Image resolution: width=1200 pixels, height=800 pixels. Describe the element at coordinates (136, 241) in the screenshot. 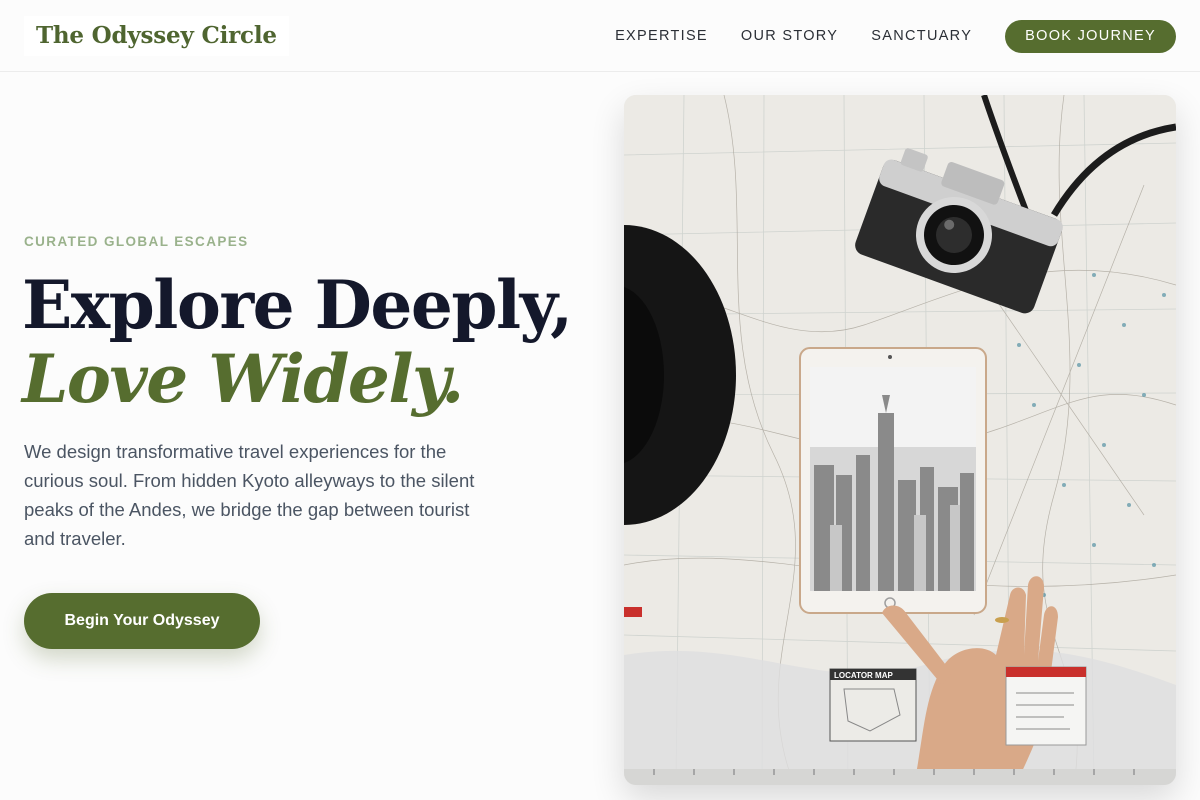

I see `hero-eyebrow: CURATED GLOBAL ESCAPES` at that location.